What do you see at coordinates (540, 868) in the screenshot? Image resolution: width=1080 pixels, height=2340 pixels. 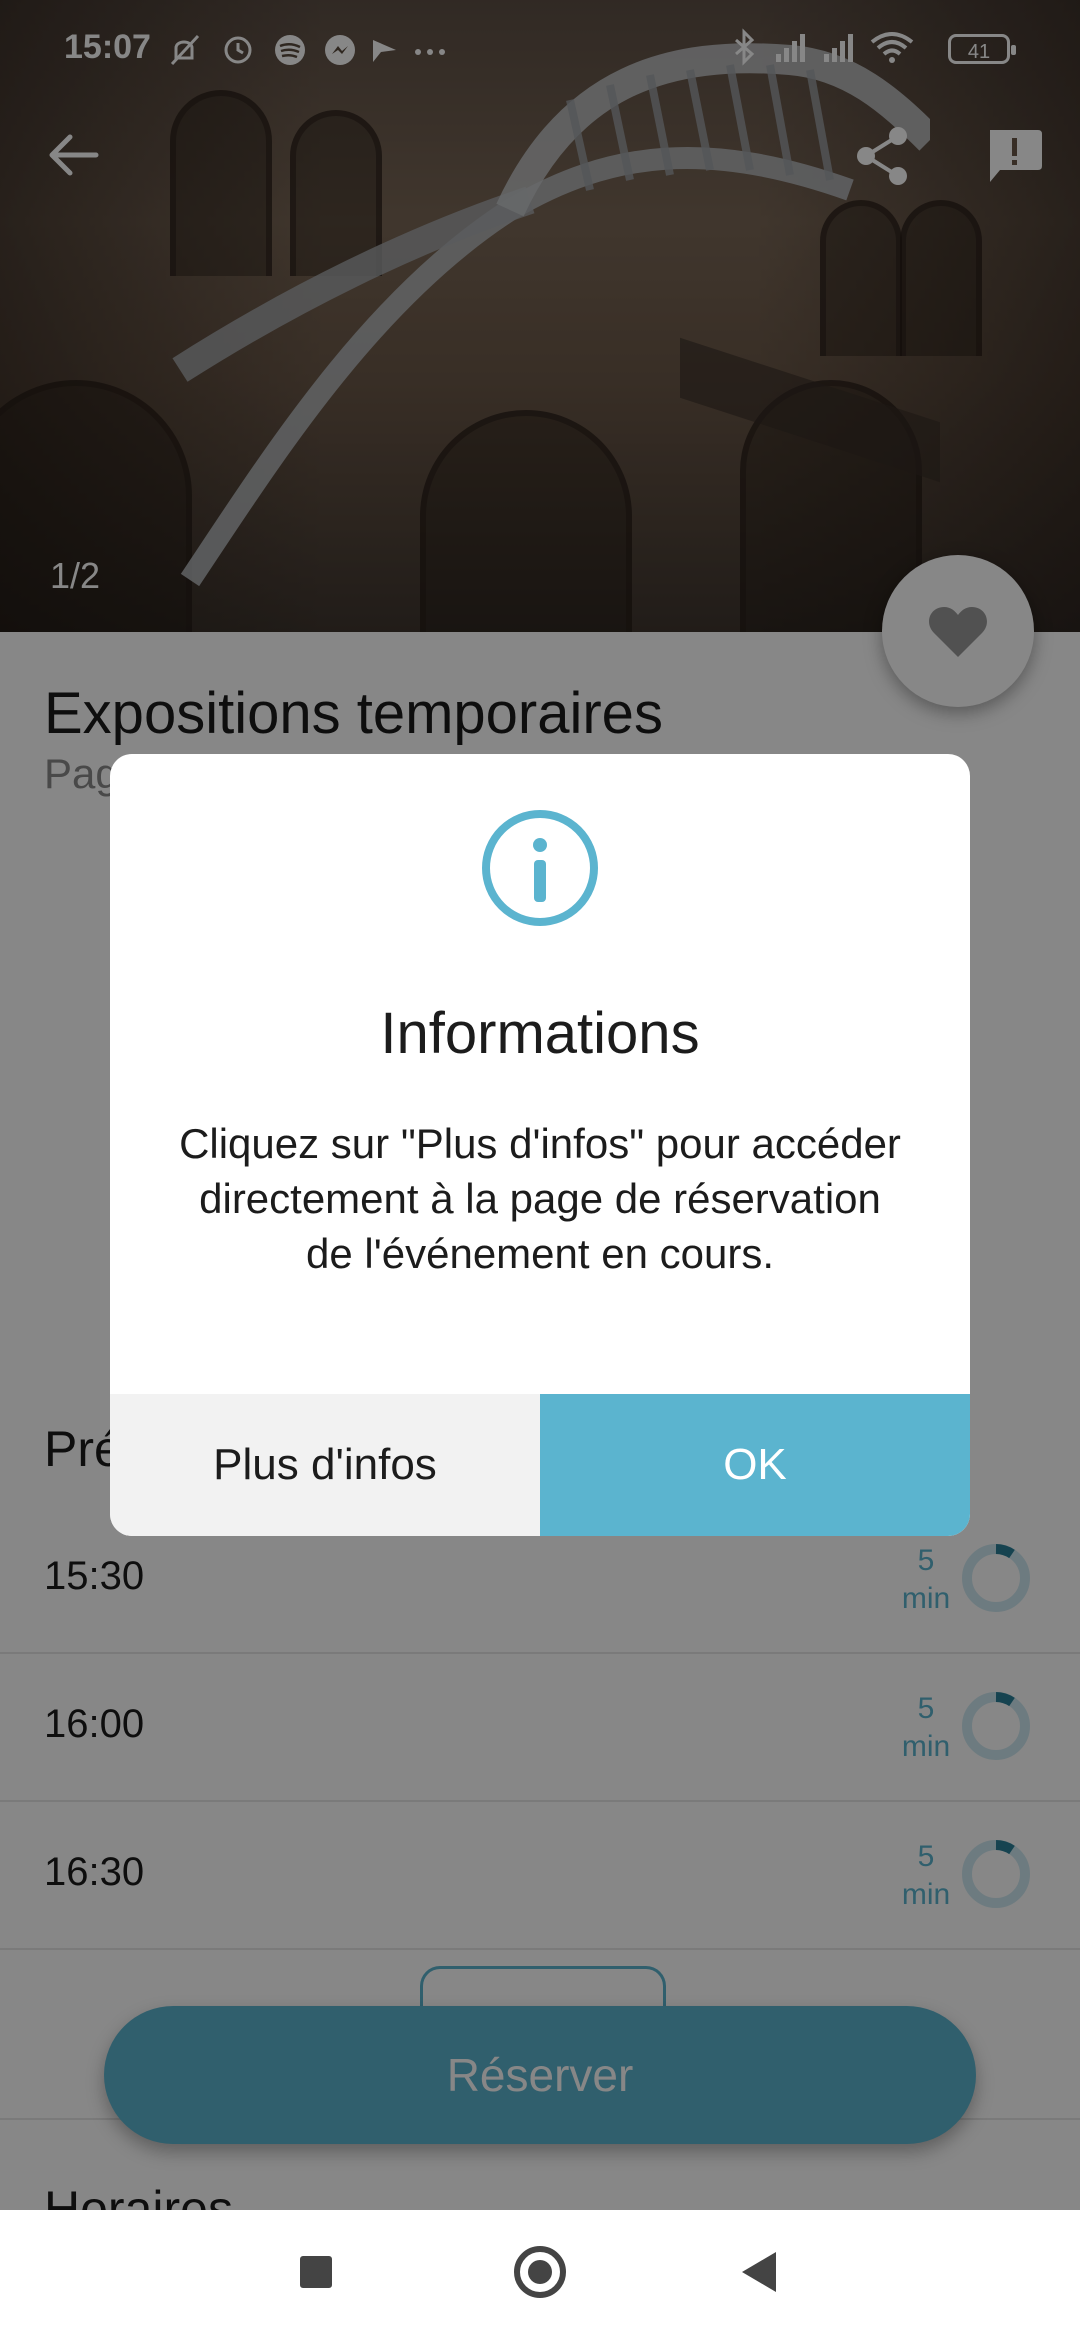 I see `info-icon` at bounding box center [540, 868].